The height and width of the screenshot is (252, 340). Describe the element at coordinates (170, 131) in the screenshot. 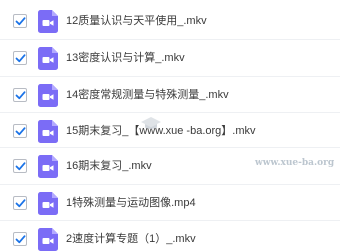

I see `file-row: 15期末复习_【www.xue -ba.org】.mkv` at that location.